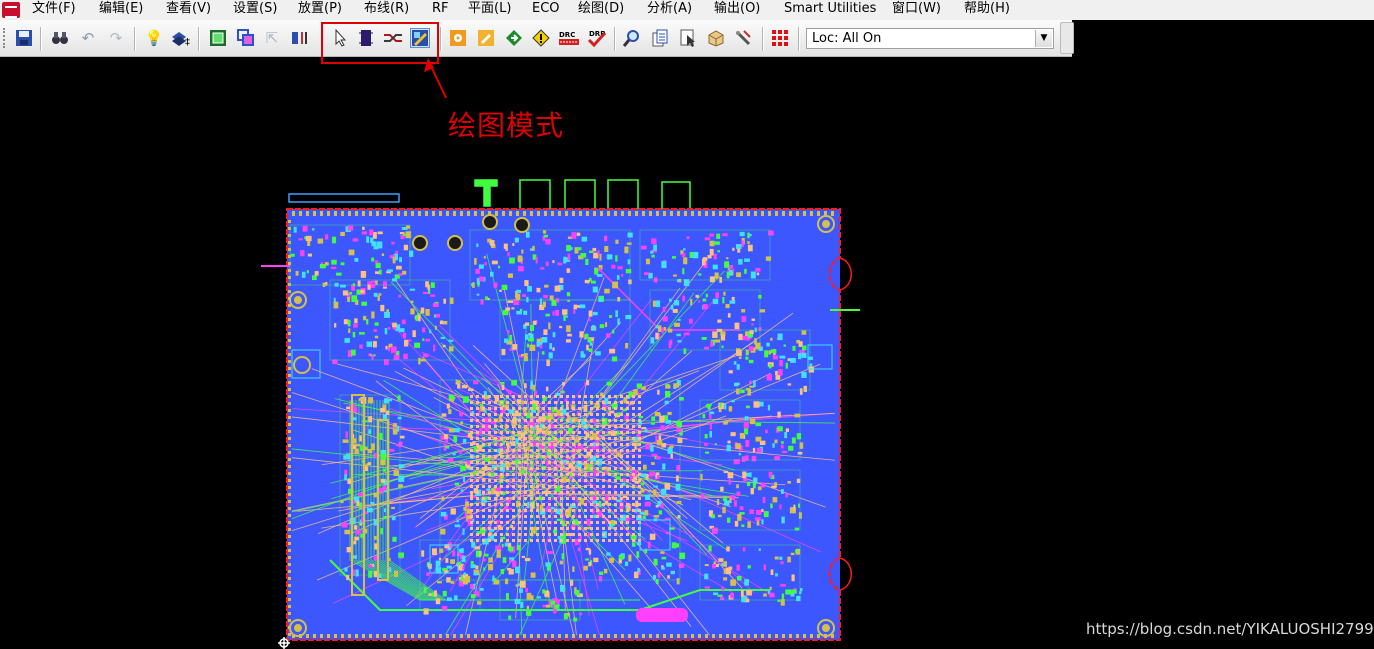  I want to click on report-icon, so click(660, 38).